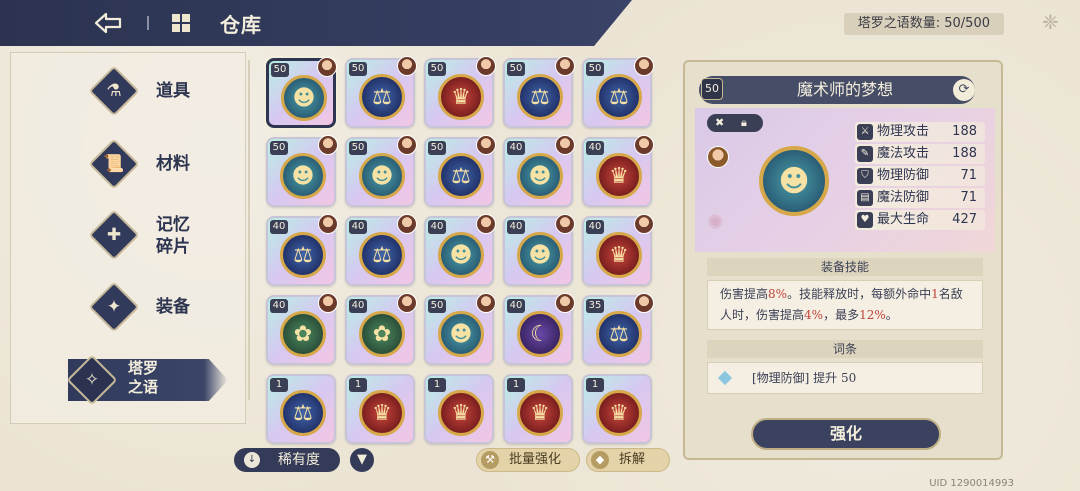 This screenshot has width=1080, height=491. I want to click on tarot-card-item: 40 ☾, so click(539, 329).